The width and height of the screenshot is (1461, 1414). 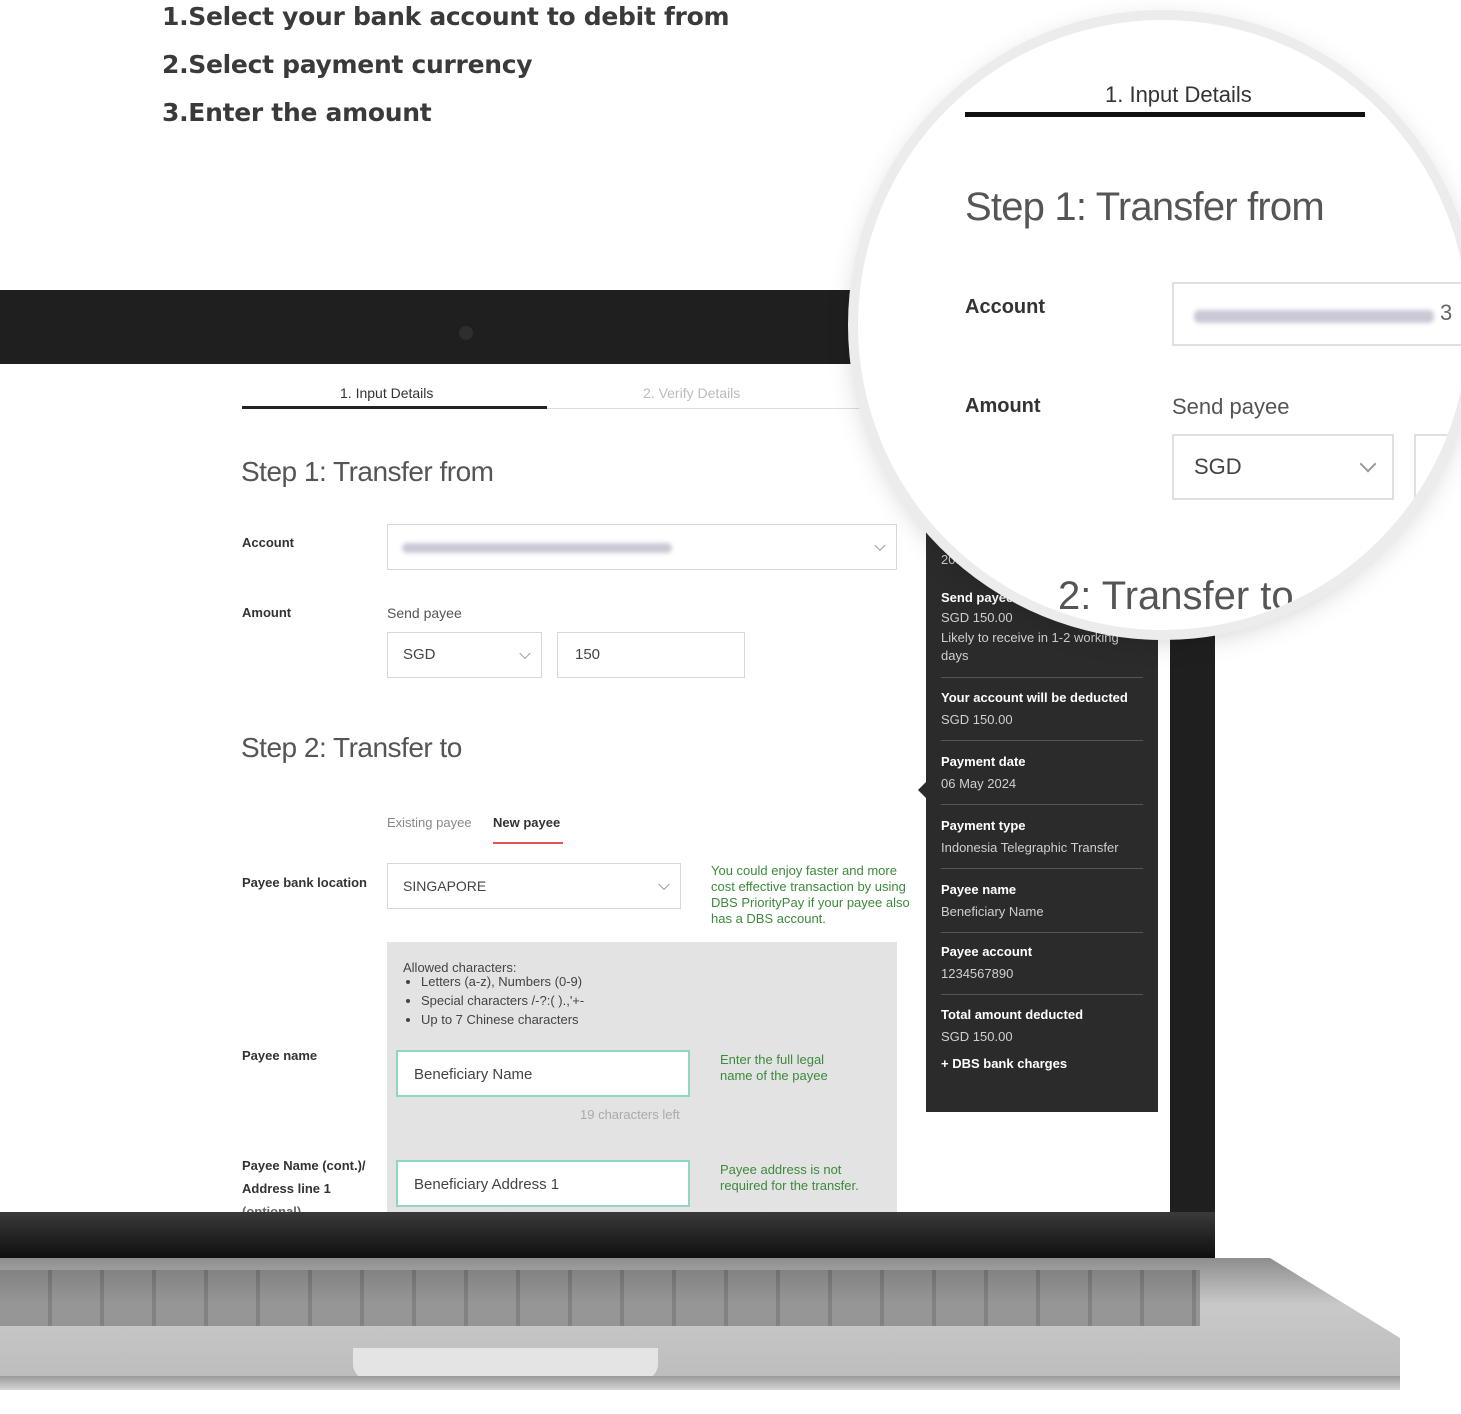 I want to click on summary-deducted-value: SGD 150.00, so click(x=977, y=719).